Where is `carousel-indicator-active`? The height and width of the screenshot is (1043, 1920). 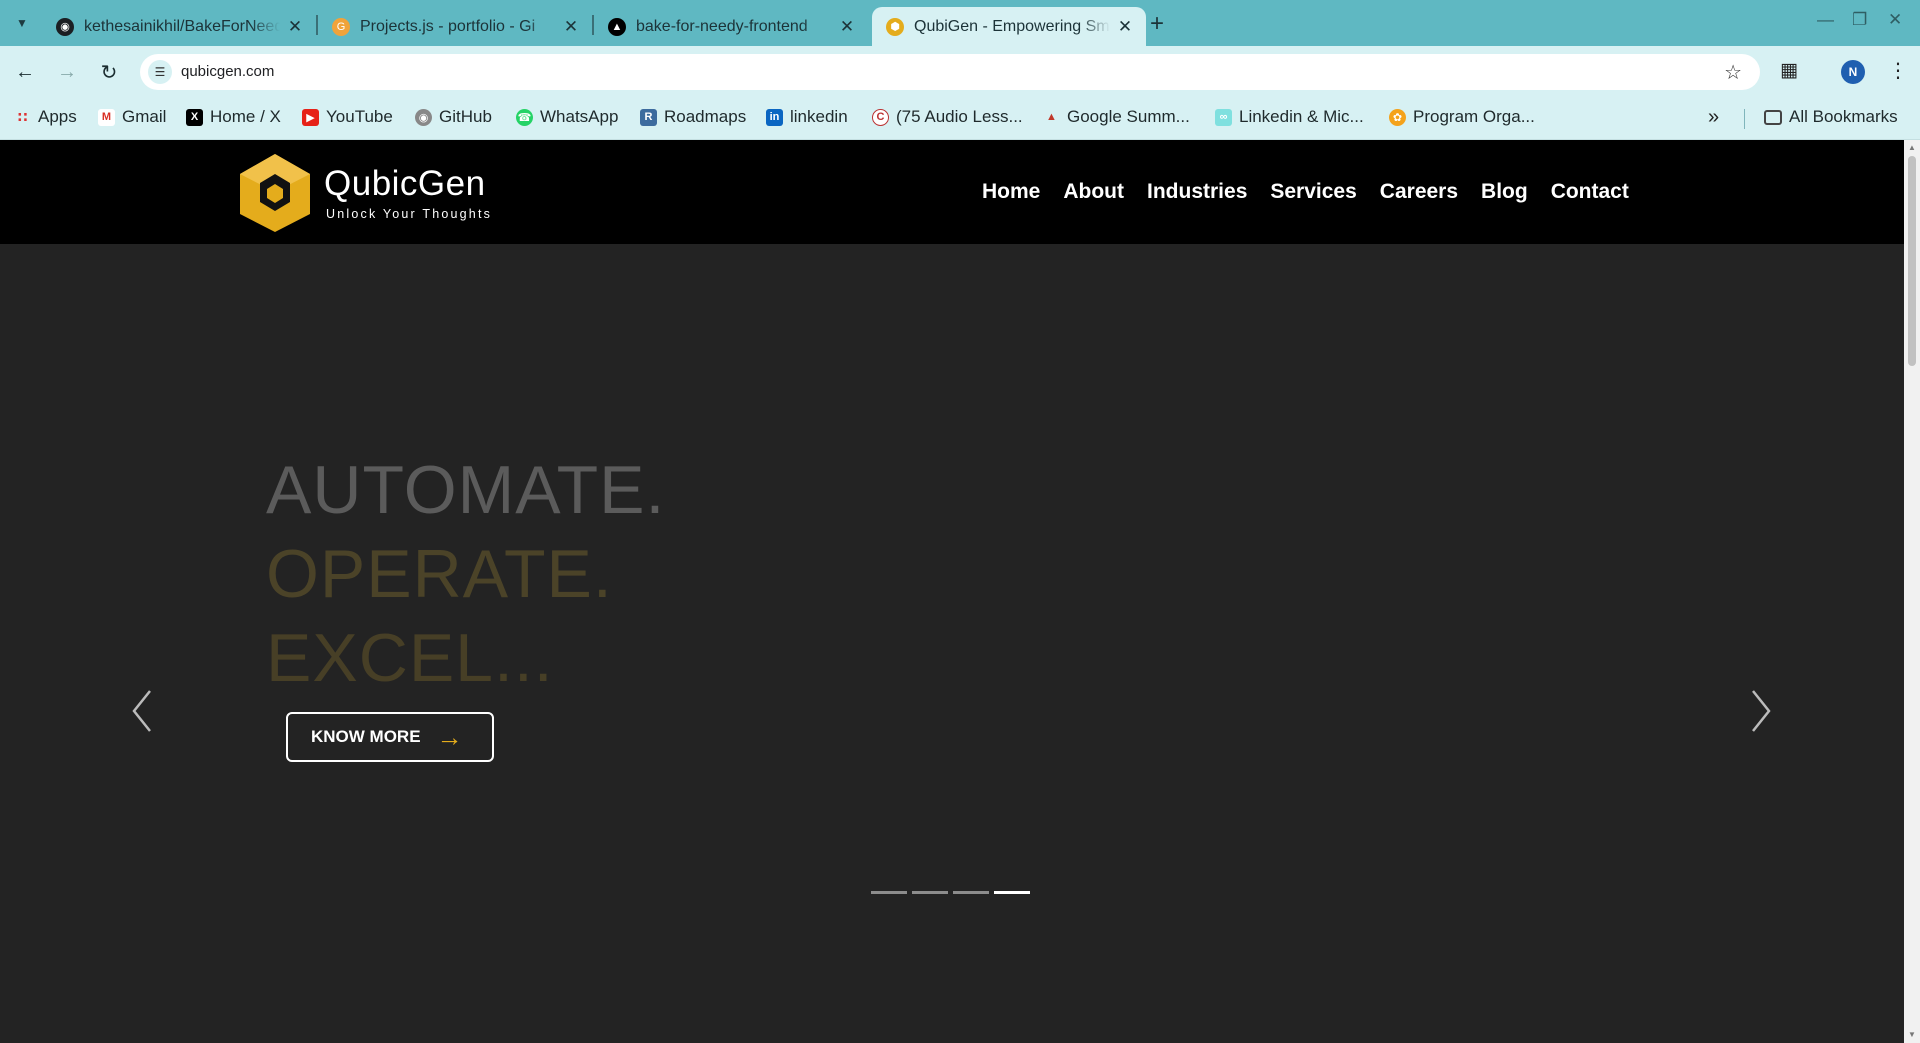 carousel-indicator-active is located at coordinates (1012, 892).